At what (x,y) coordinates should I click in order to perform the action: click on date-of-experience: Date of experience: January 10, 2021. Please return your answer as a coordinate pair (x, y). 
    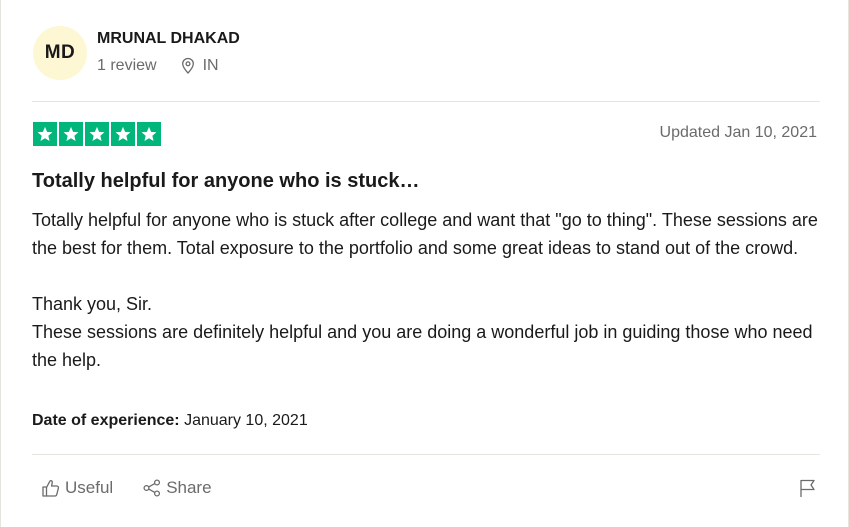
    Looking at the image, I should click on (170, 421).